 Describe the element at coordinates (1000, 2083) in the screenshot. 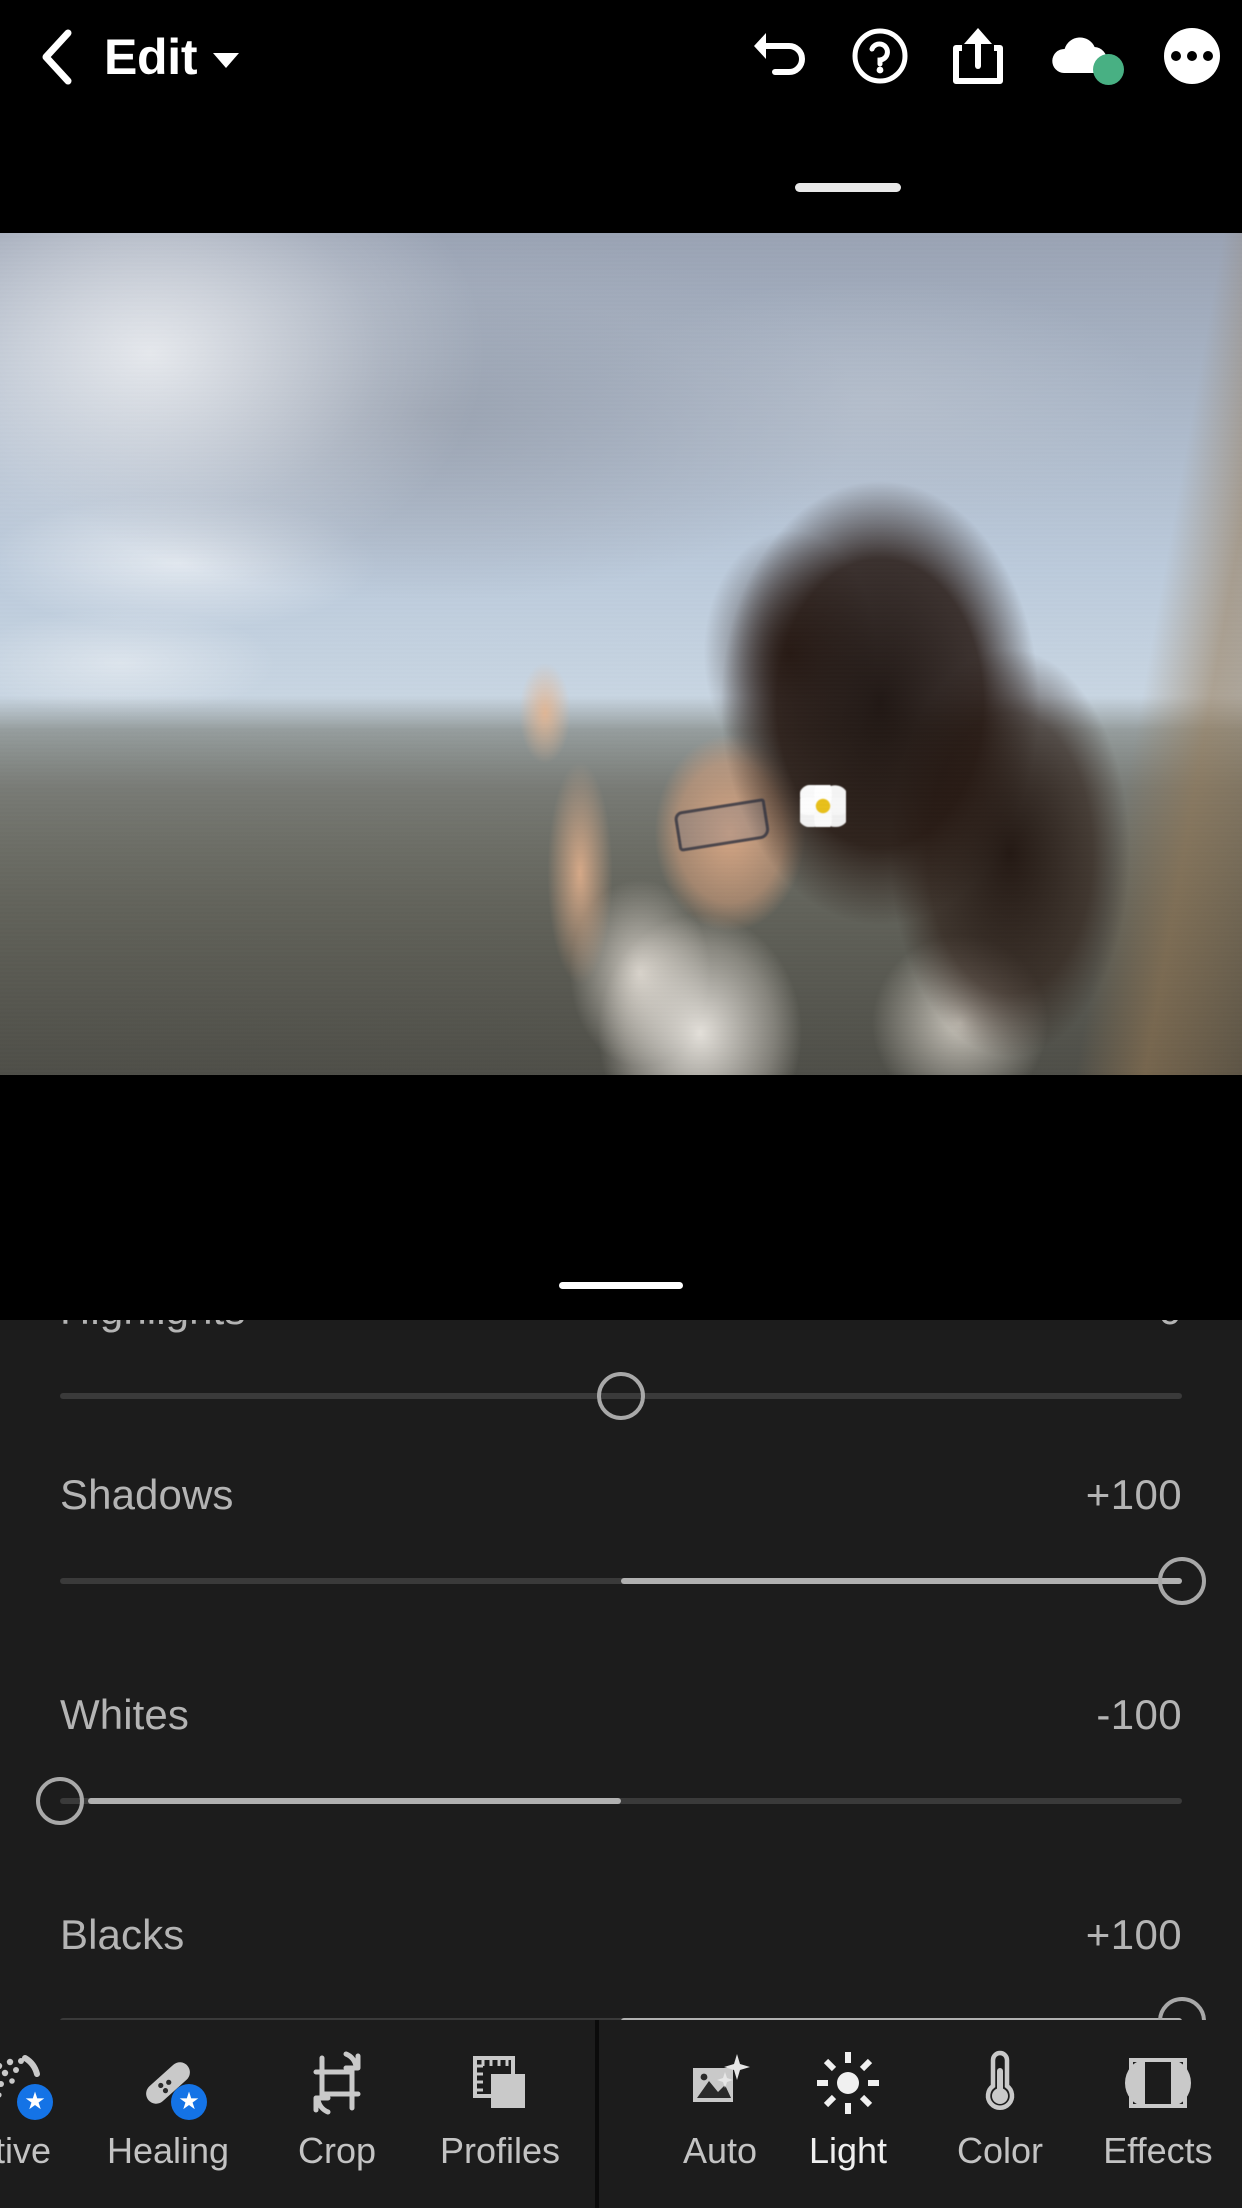

I see `thermometer-icon` at that location.